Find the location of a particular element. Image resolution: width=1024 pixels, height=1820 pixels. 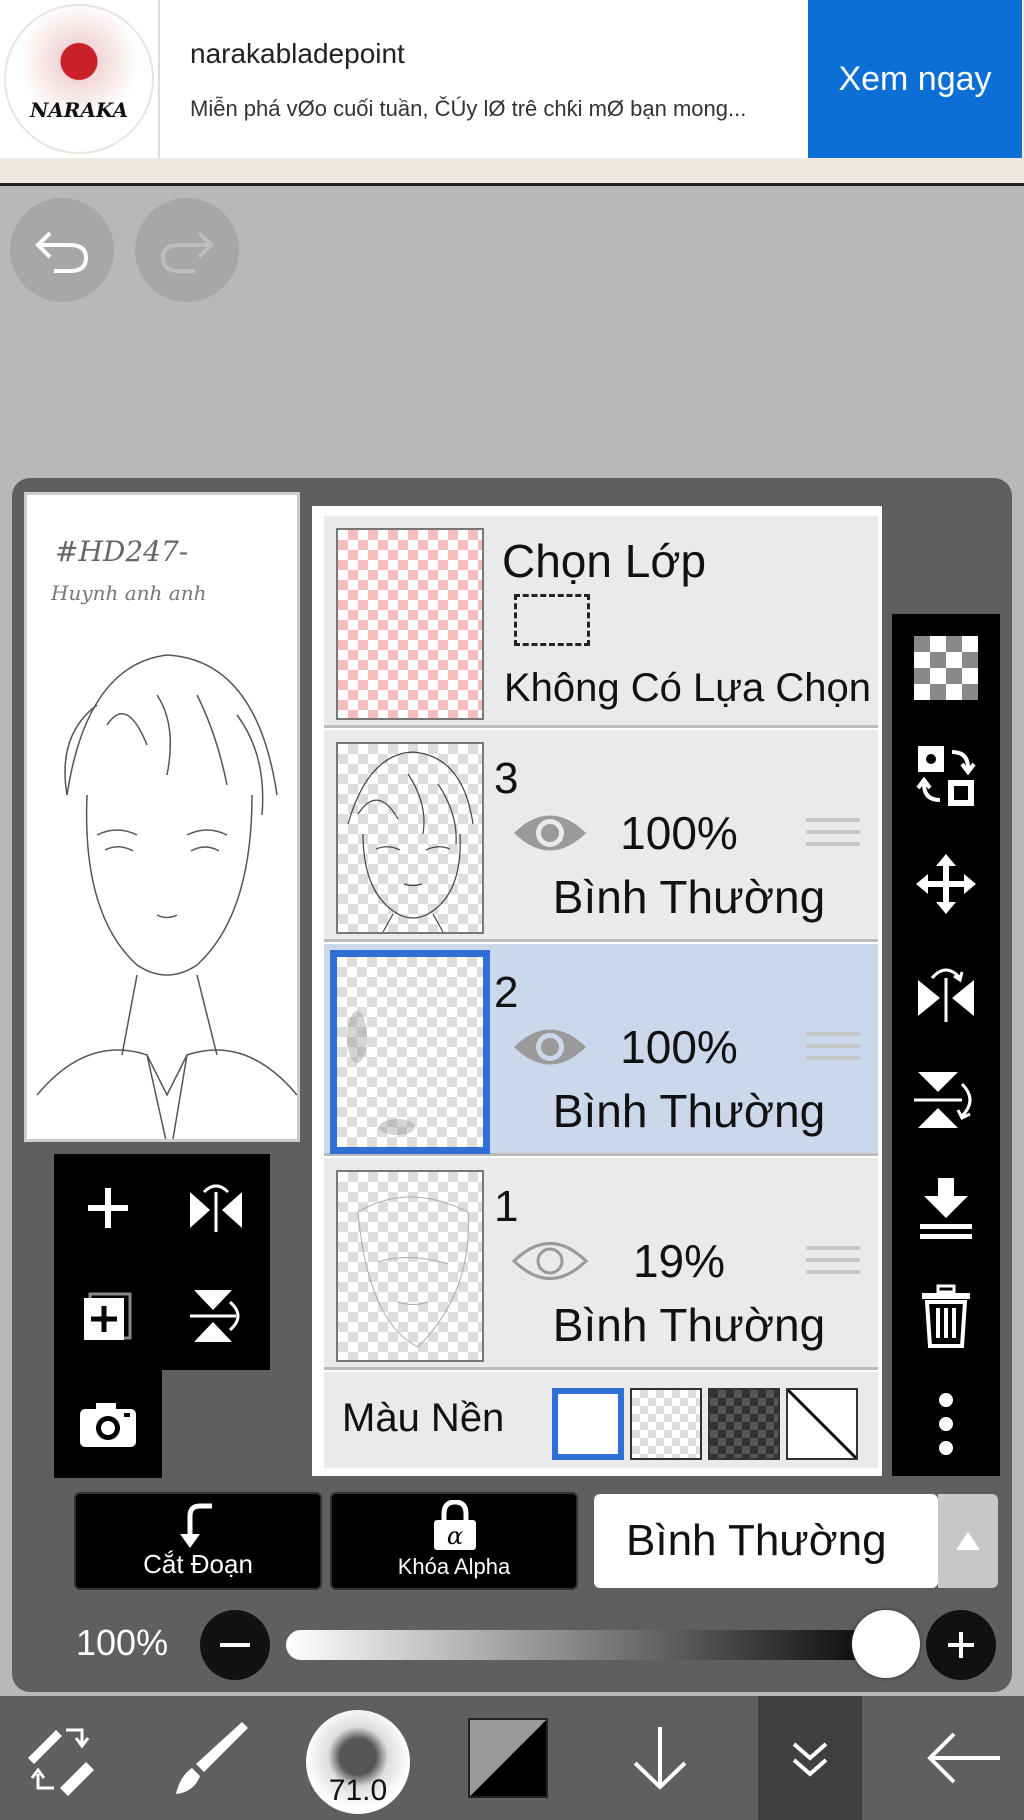

opacity-decrease-button is located at coordinates (235, 1645).